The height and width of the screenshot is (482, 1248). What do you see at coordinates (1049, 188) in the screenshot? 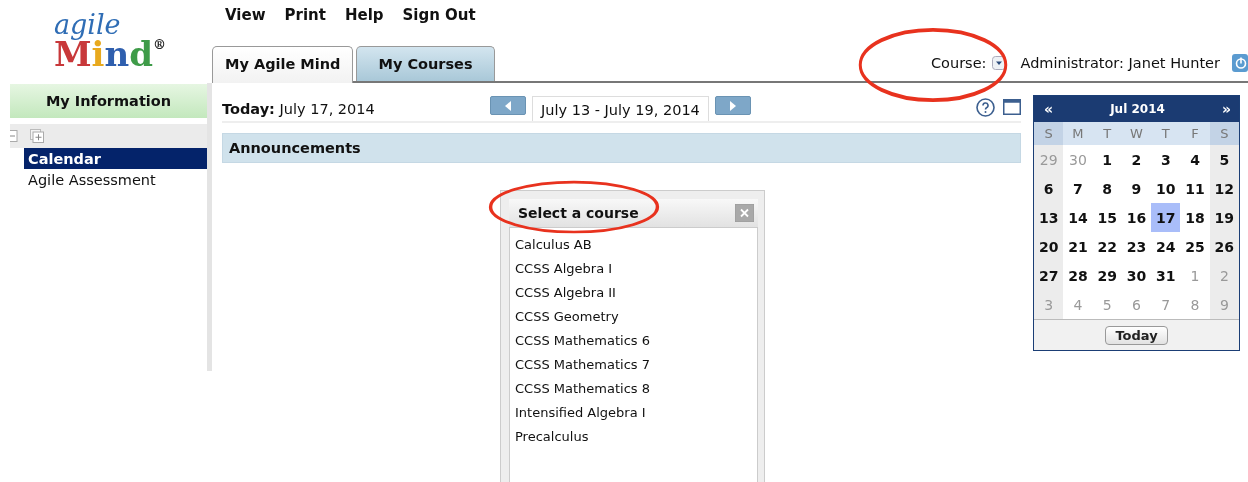
I see `calendar-day: 6` at bounding box center [1049, 188].